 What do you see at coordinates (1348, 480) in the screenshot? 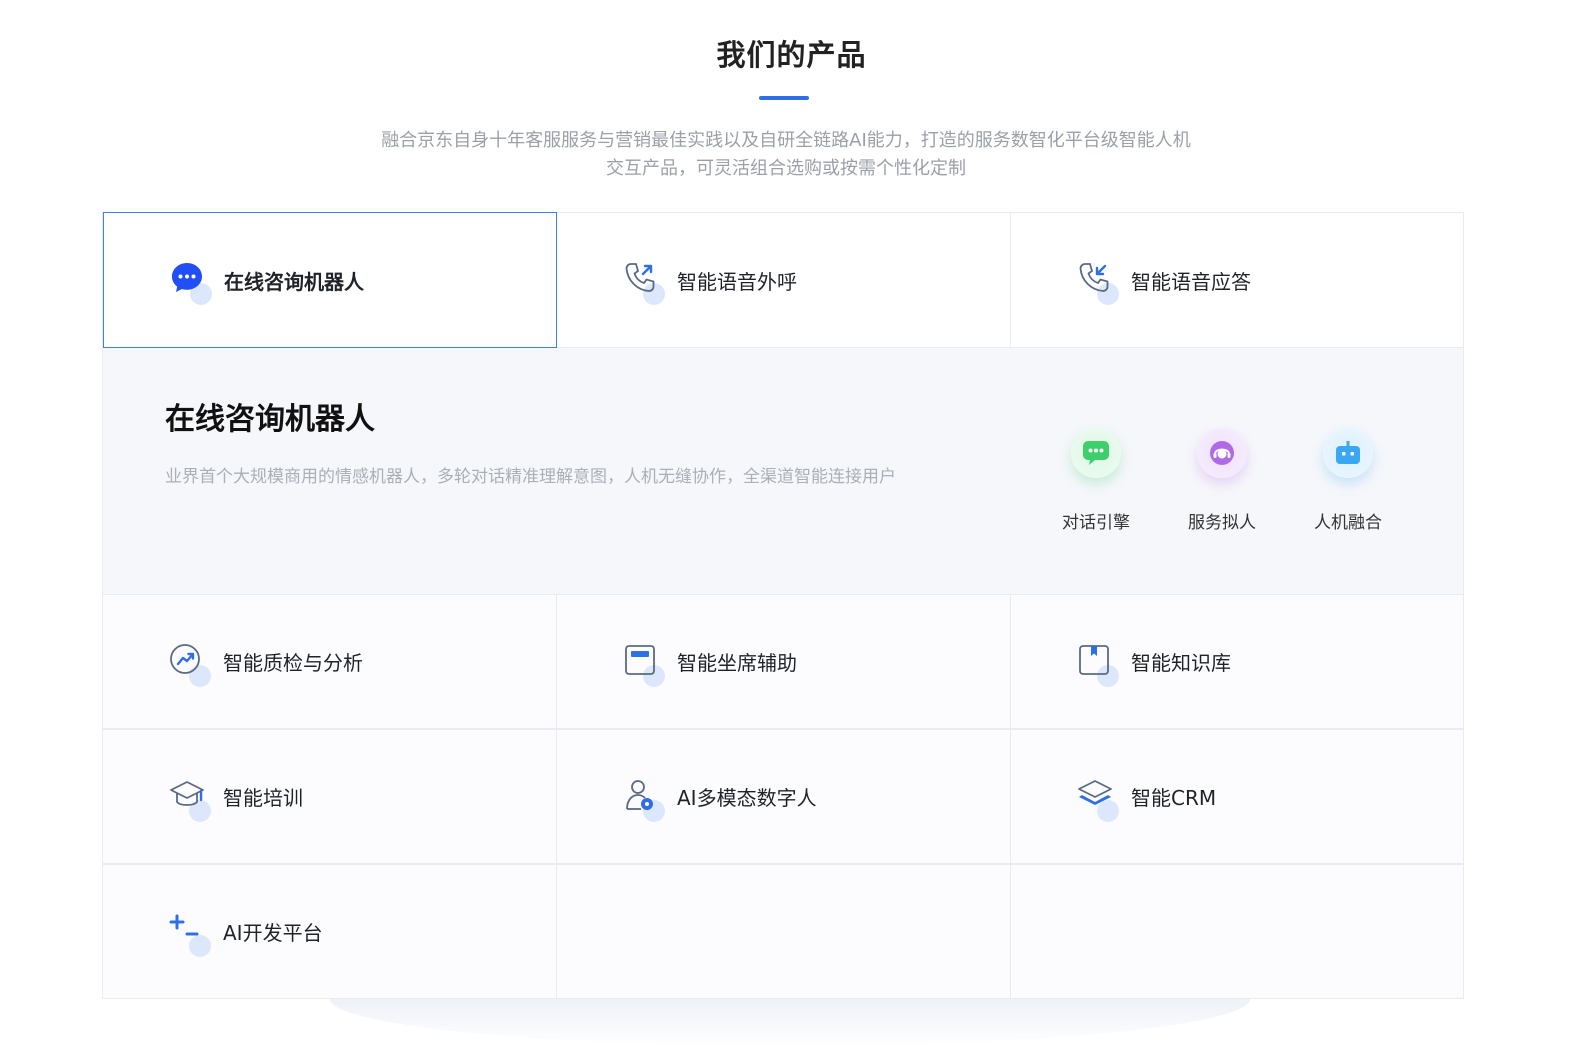
I see `feature-human-machine: 人机融合` at bounding box center [1348, 480].